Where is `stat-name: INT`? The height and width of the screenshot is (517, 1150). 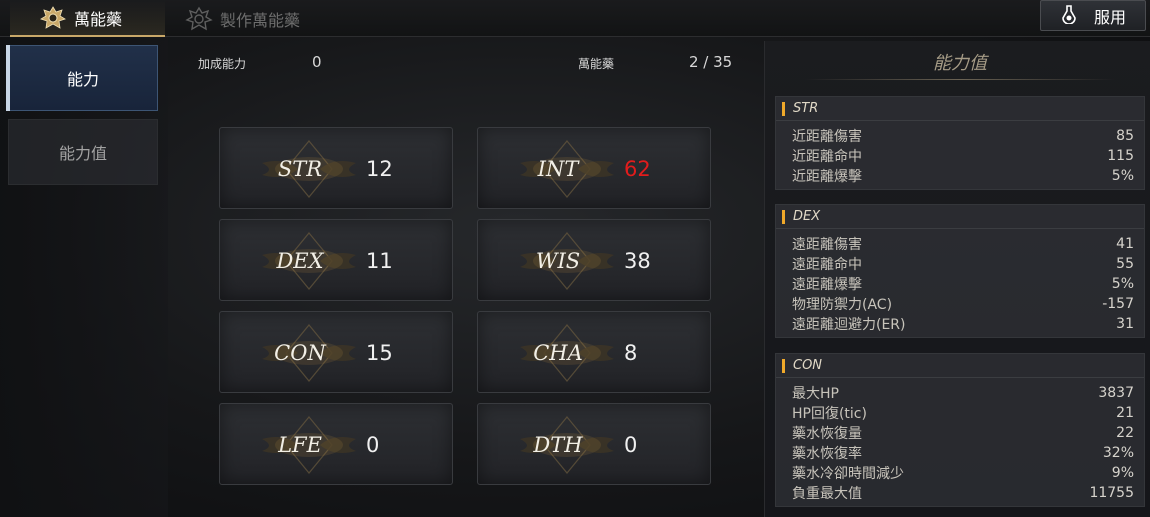
stat-name: INT is located at coordinates (558, 169).